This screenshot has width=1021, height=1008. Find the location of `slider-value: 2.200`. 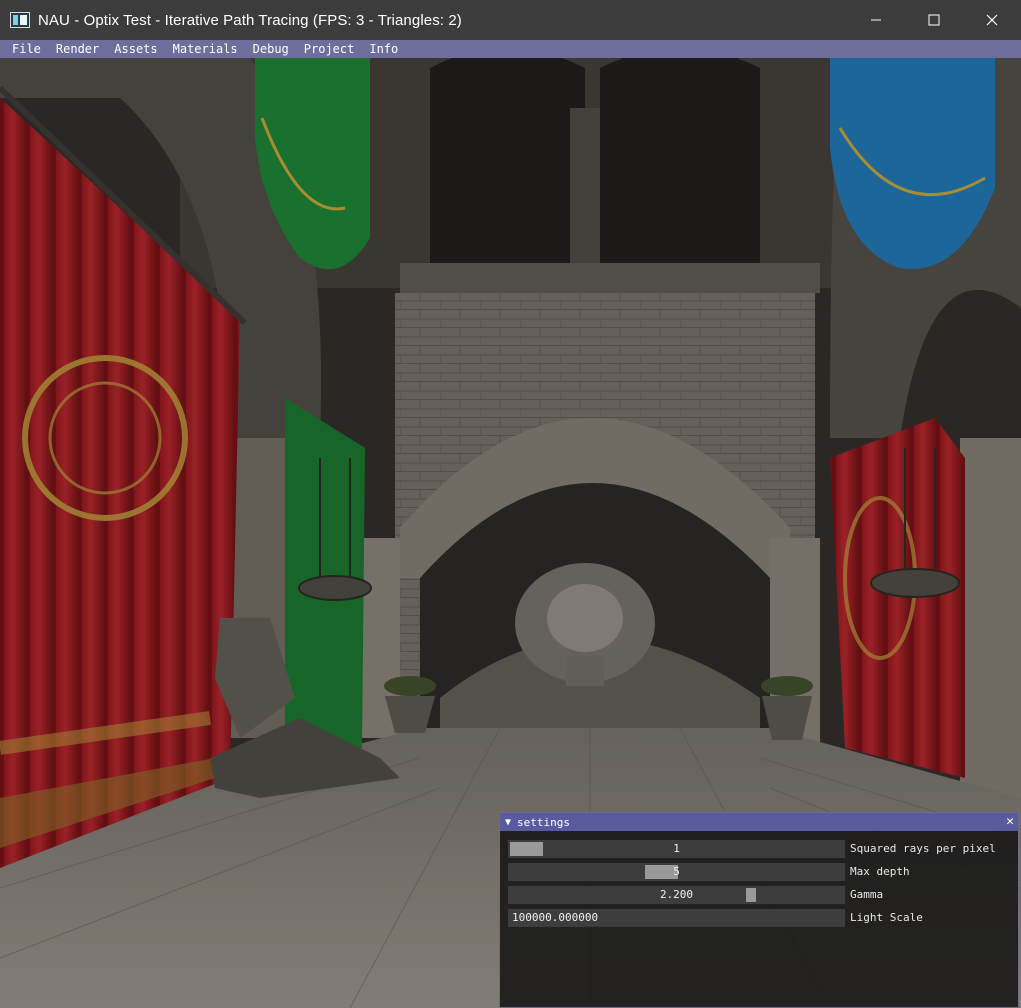

slider-value: 2.200 is located at coordinates (676, 894).